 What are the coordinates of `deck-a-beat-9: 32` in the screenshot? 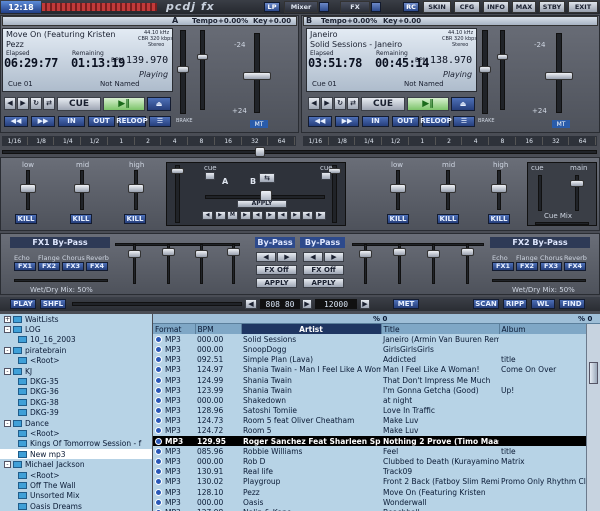 It's located at (256, 141).